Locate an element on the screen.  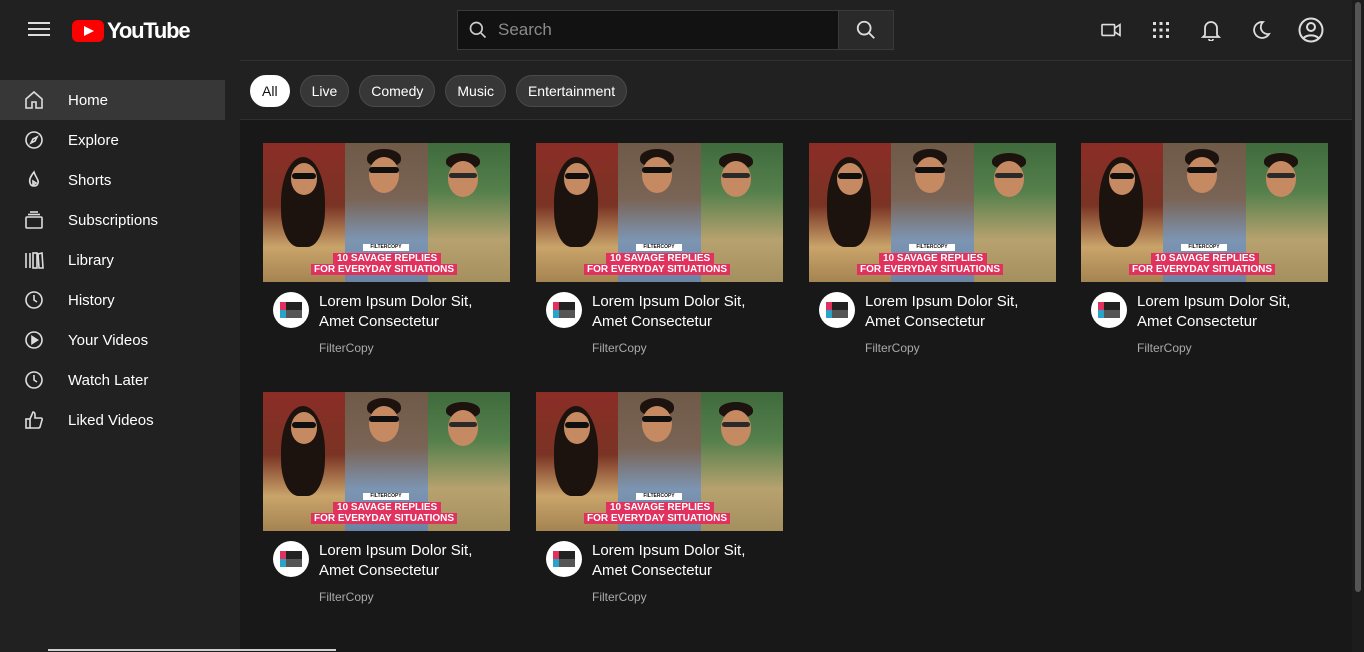
chip-music: Music is located at coordinates (475, 91).